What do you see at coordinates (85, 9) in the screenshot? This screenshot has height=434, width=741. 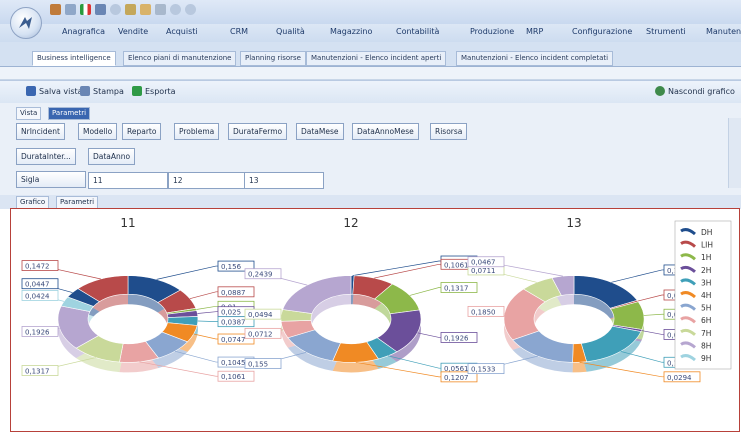 I see `italian-flag-icon` at bounding box center [85, 9].